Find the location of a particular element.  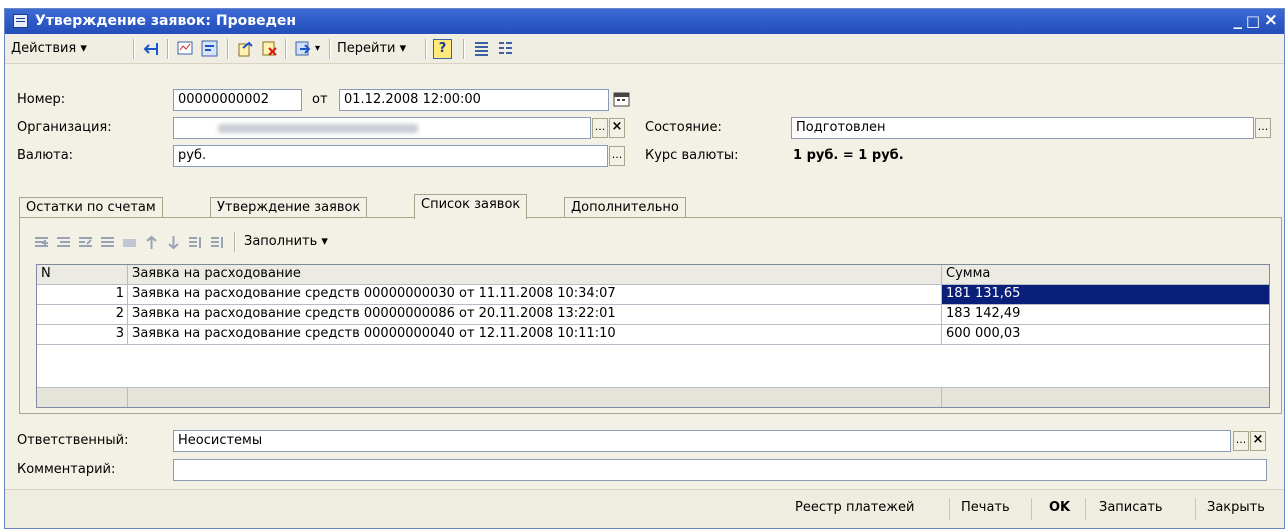

tree-view-icon is located at coordinates (505, 48).